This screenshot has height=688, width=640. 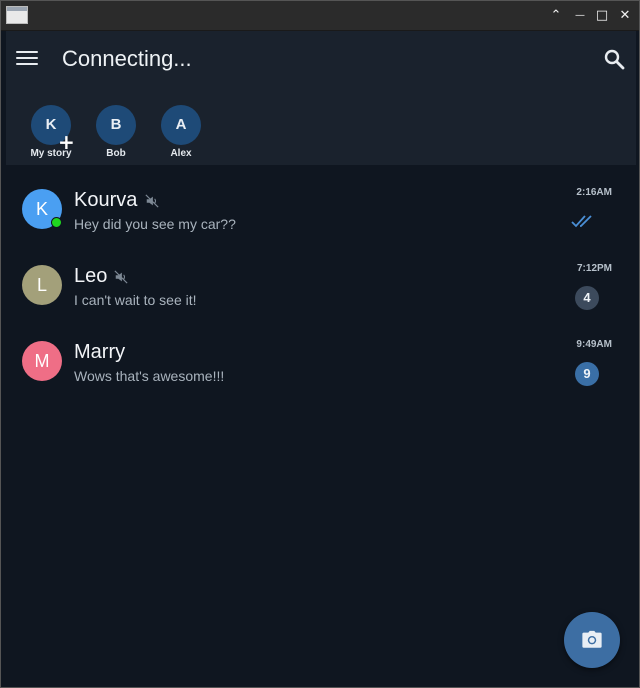 What do you see at coordinates (320, 16) in the screenshot?
I see `window-titlebar: ⌃ — □ ✕` at bounding box center [320, 16].